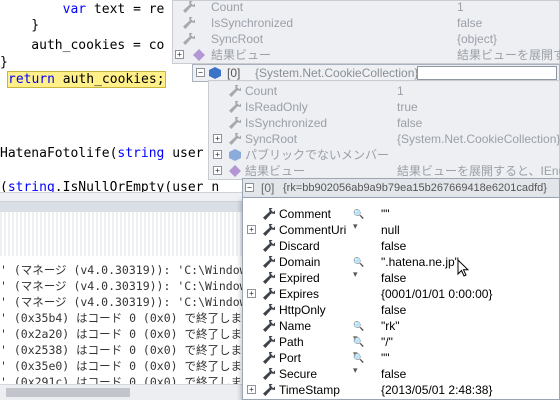  What do you see at coordinates (436, 294) in the screenshot?
I see `property-value: {0001/01/01 0:00:00}` at bounding box center [436, 294].